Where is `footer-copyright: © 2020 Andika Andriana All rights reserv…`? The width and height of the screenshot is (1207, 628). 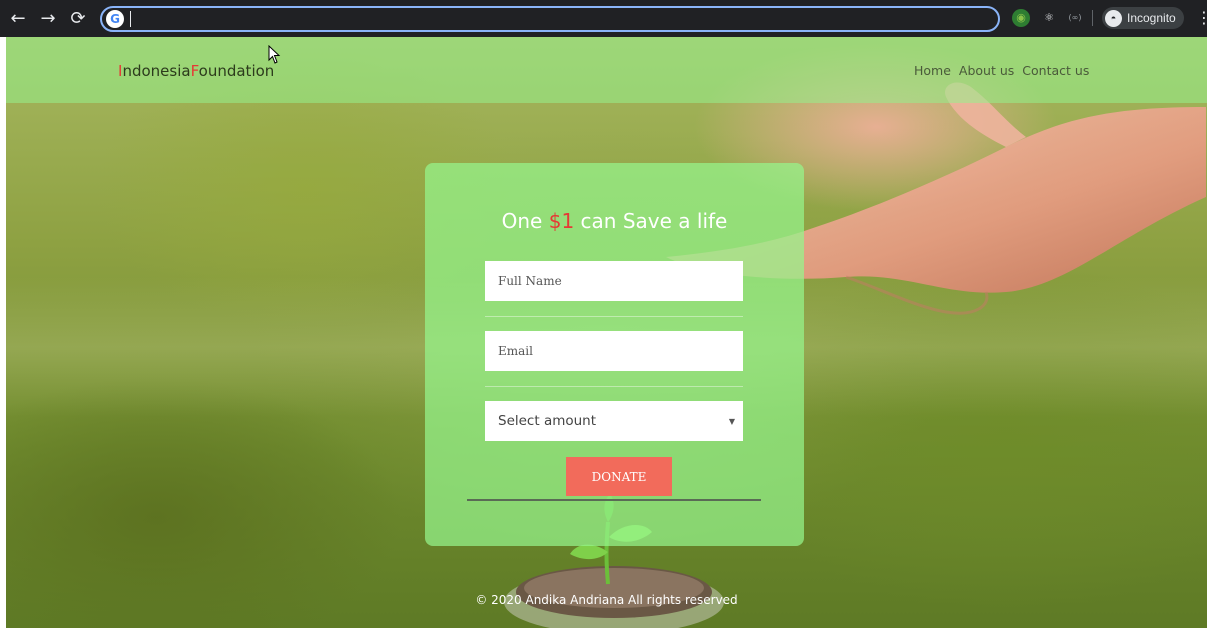 footer-copyright: © 2020 Andika Andriana All rights reserv… is located at coordinates (606, 600).